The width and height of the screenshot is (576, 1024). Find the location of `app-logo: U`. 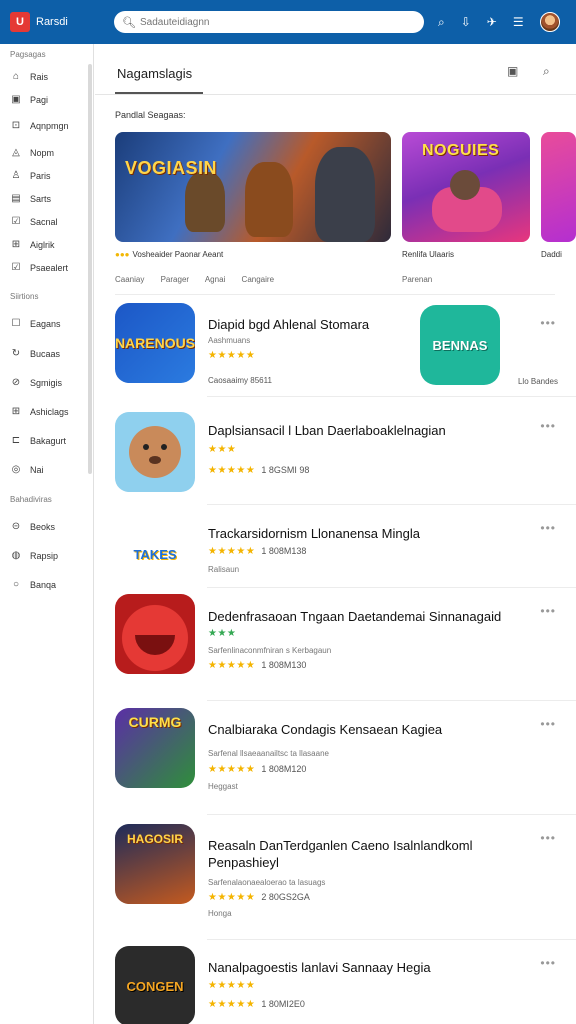

app-logo: U is located at coordinates (20, 22).